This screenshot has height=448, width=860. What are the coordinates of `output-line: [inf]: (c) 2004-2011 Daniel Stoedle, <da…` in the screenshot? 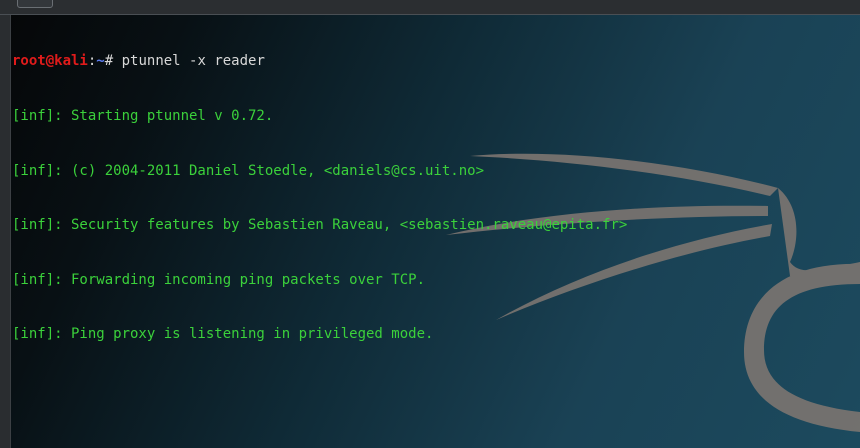 It's located at (248, 170).